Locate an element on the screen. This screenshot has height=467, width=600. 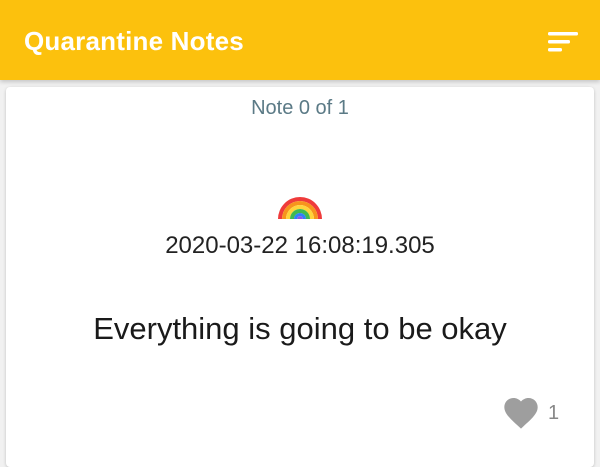
app-title: Quarantine Notes is located at coordinates (134, 41).